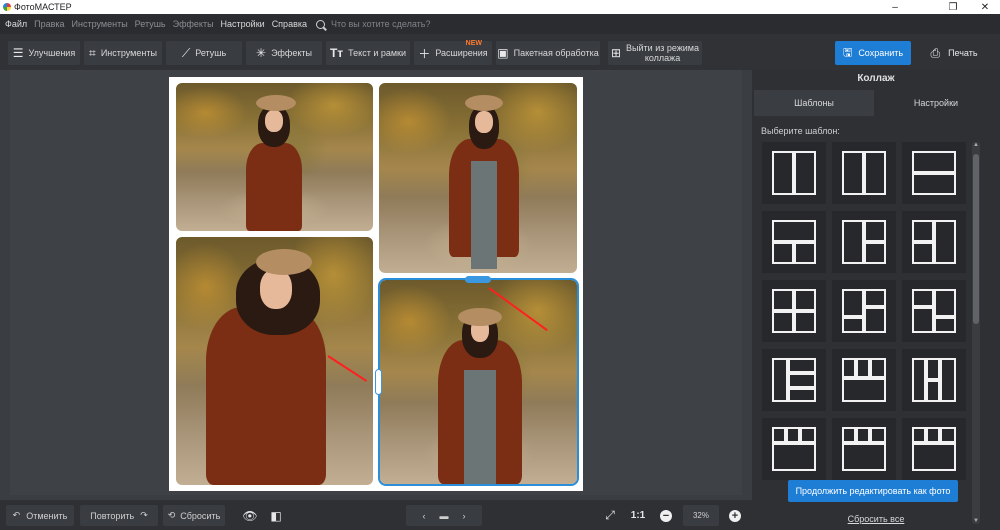  What do you see at coordinates (250, 515) in the screenshot?
I see `preview-eye-icon: 👁` at bounding box center [250, 515].